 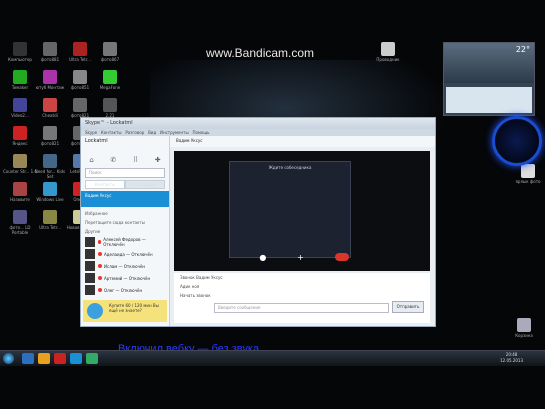 I want to click on desktop-icon-label: Назовите, so click(x=20, y=199).